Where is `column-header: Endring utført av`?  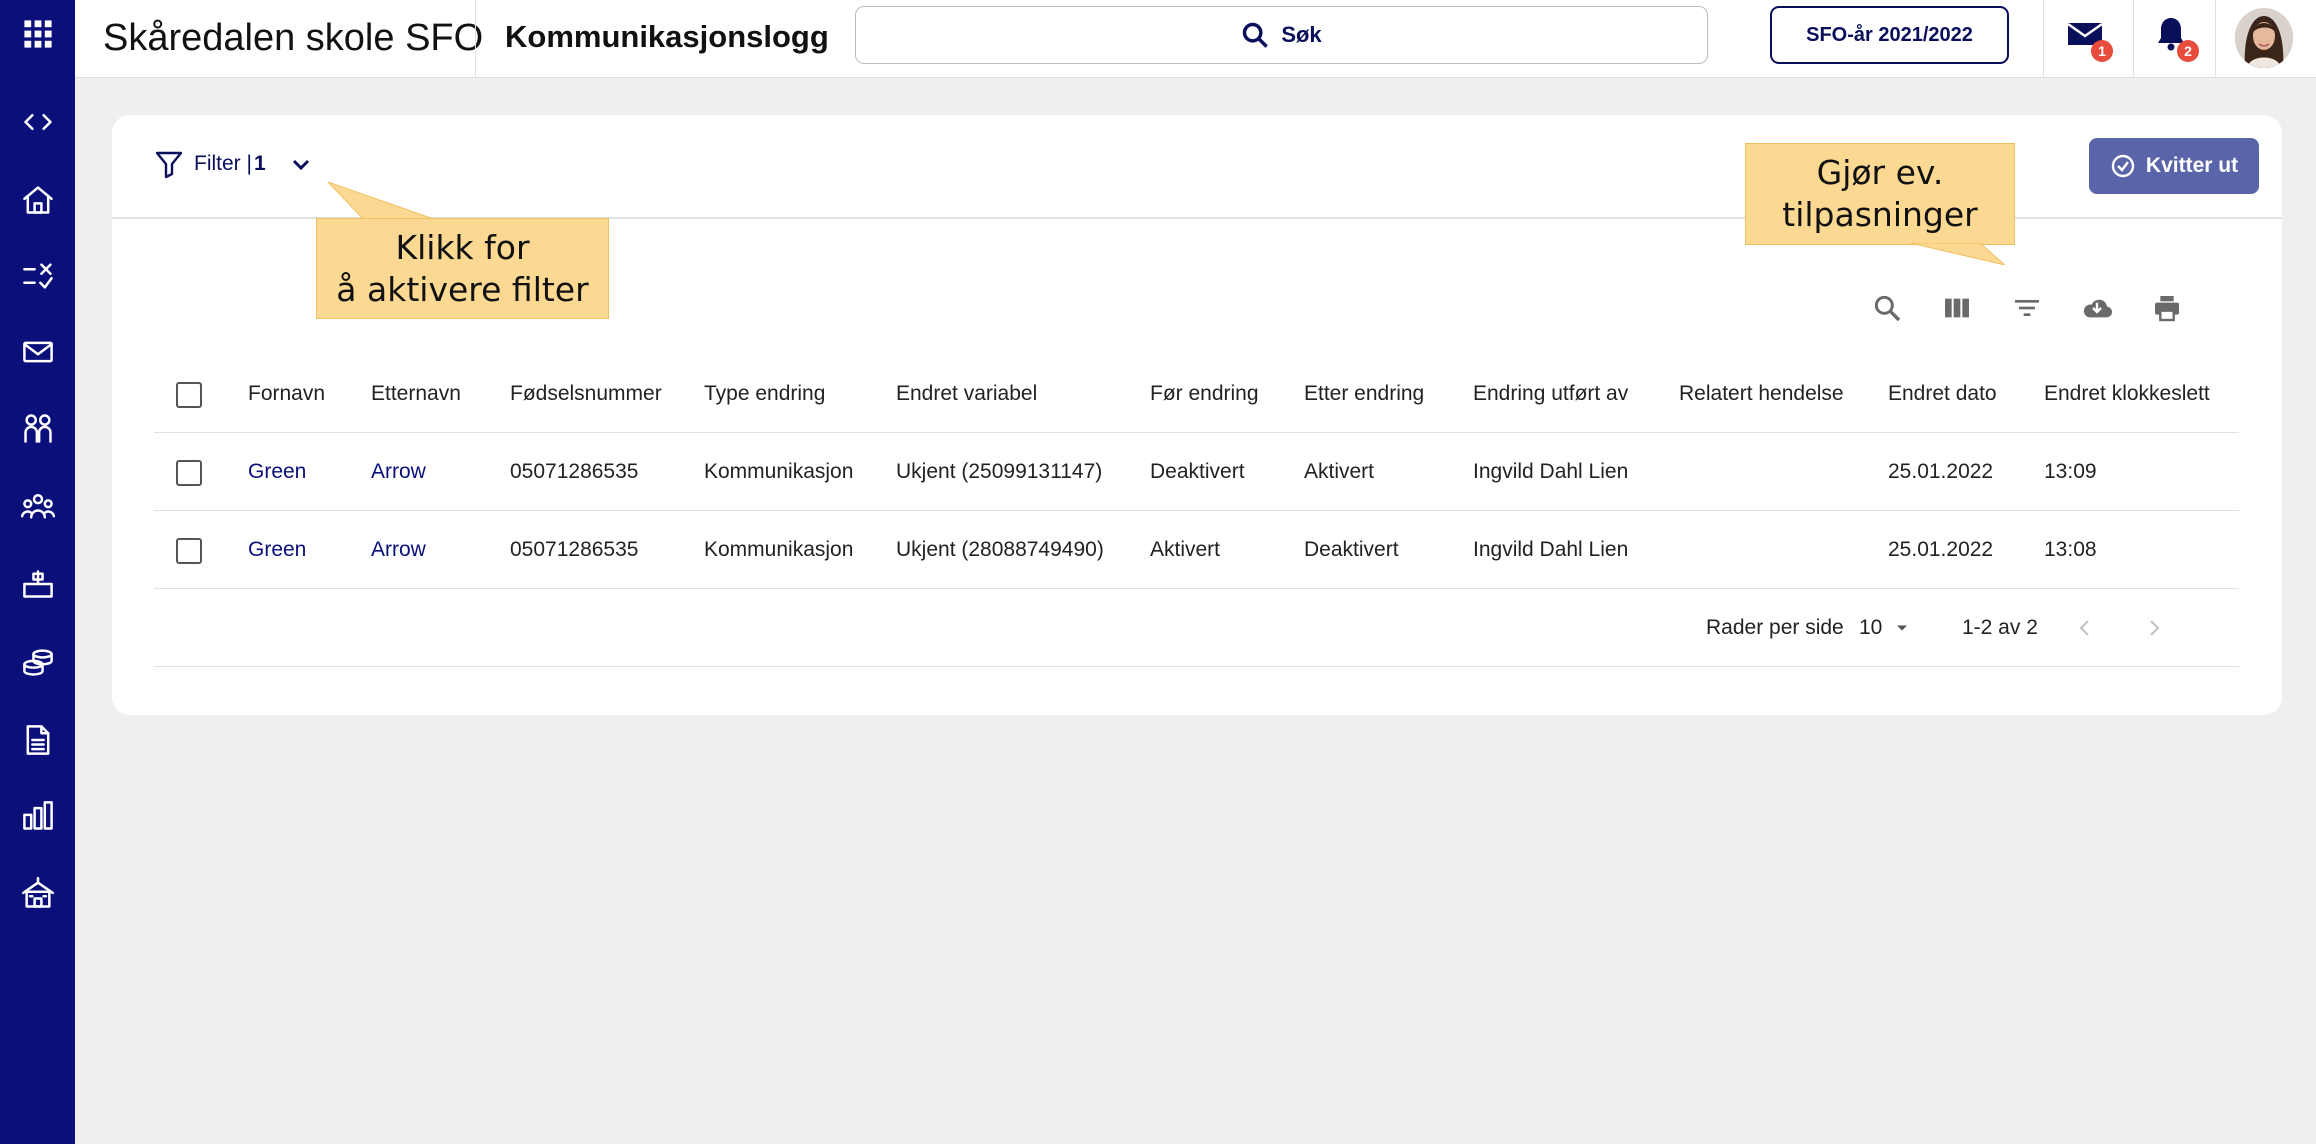
column-header: Endring utført av is located at coordinates (1550, 394).